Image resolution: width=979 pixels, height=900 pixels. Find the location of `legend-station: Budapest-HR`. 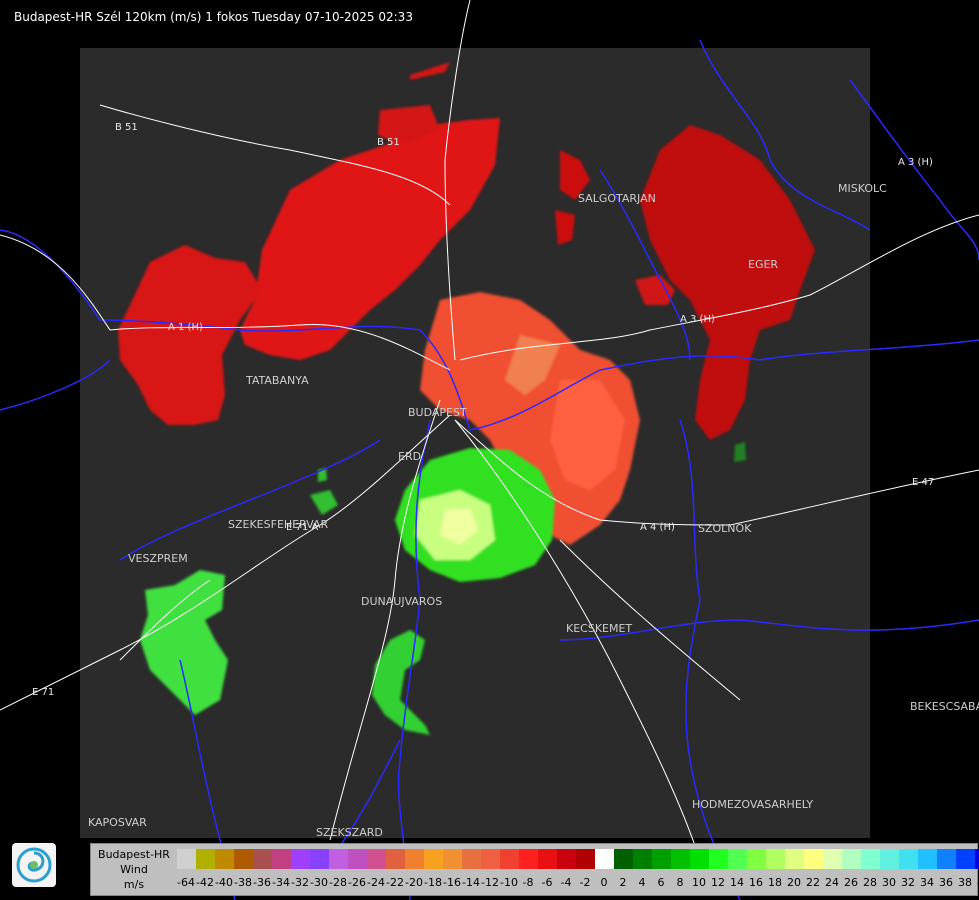

legend-station: Budapest-HR is located at coordinates (134, 854).